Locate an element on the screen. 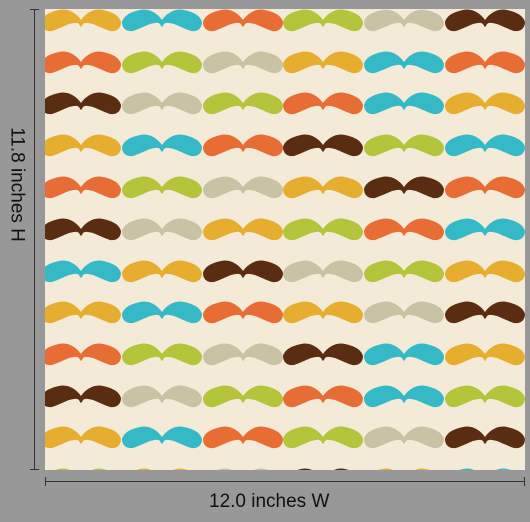 The image size is (530, 522). width-label: 12.0 inches W is located at coordinates (269, 501).